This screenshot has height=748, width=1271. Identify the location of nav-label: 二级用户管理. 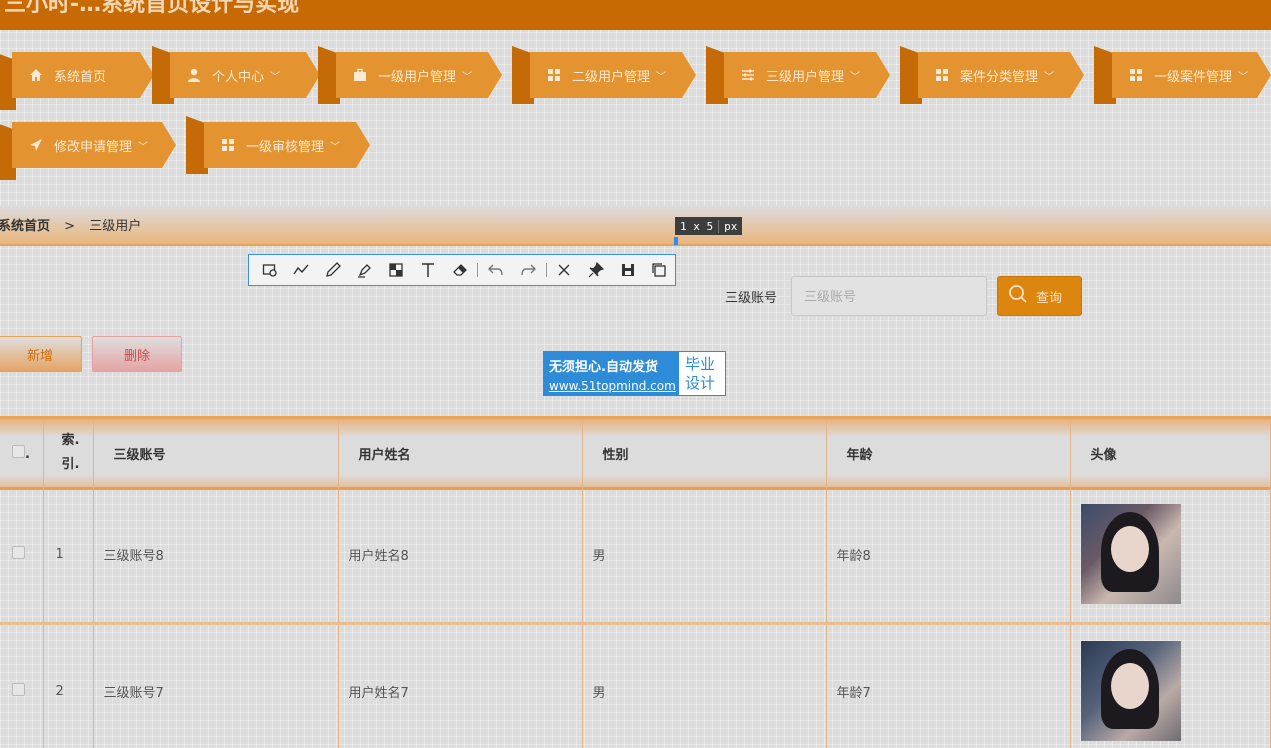
(611, 77).